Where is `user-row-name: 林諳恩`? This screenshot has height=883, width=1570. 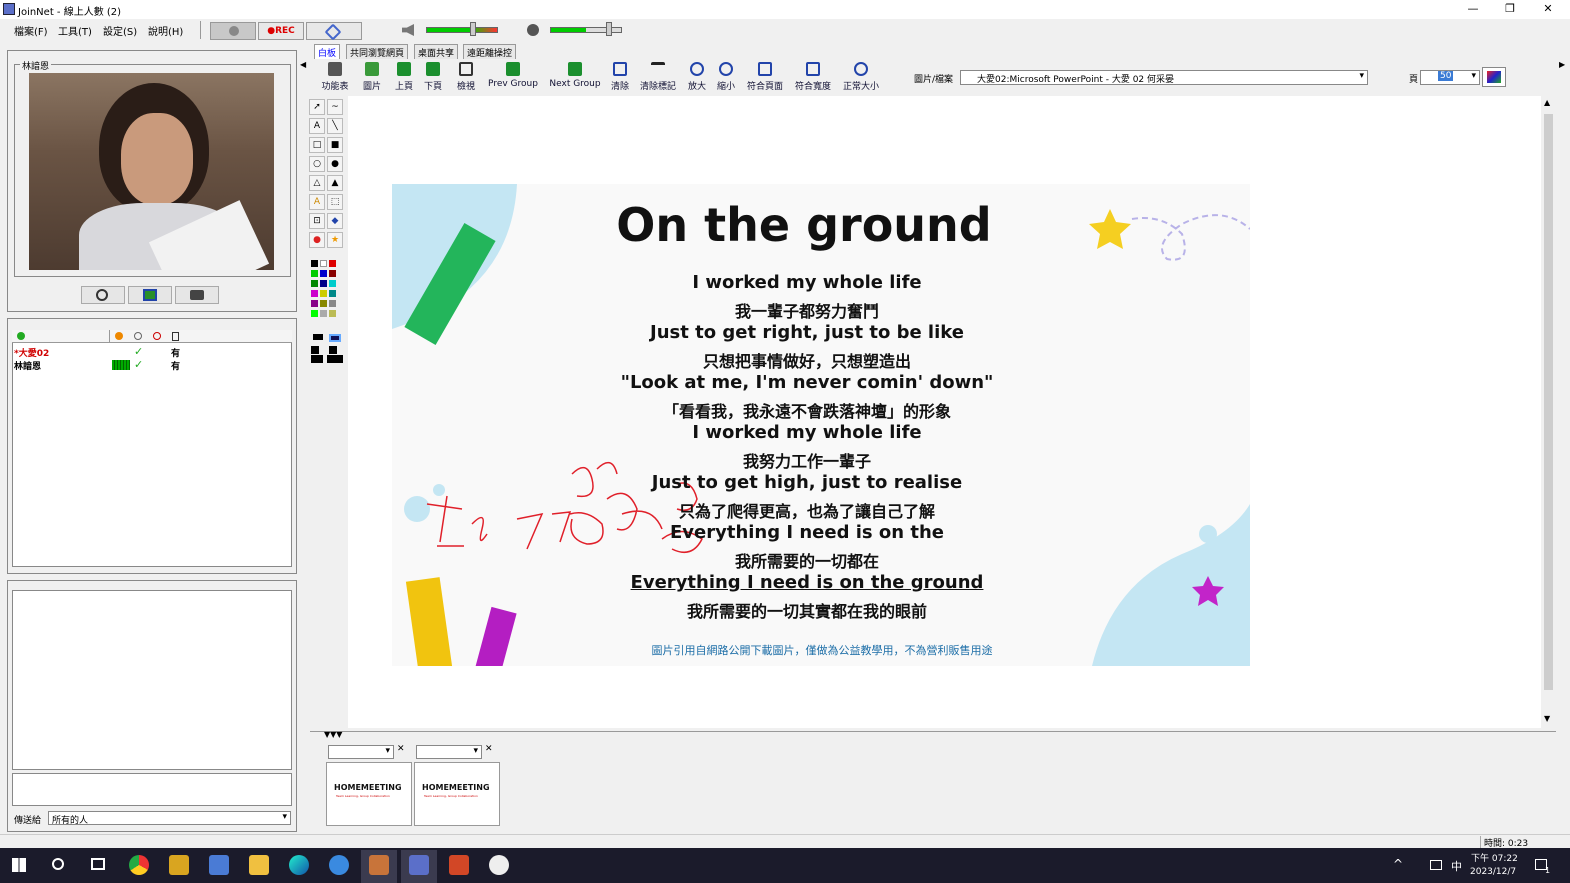
user-row-name: 林諳恩 is located at coordinates (27, 365).